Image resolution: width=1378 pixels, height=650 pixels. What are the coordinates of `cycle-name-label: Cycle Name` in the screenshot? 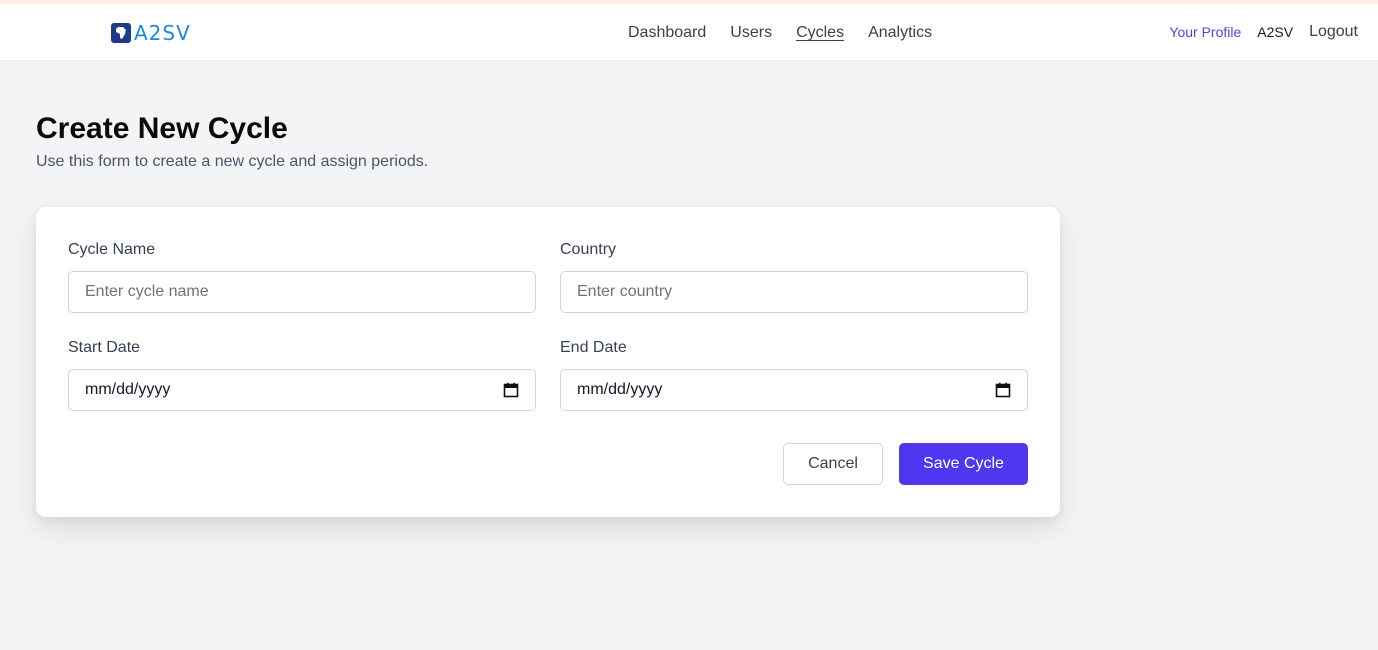 It's located at (112, 249).